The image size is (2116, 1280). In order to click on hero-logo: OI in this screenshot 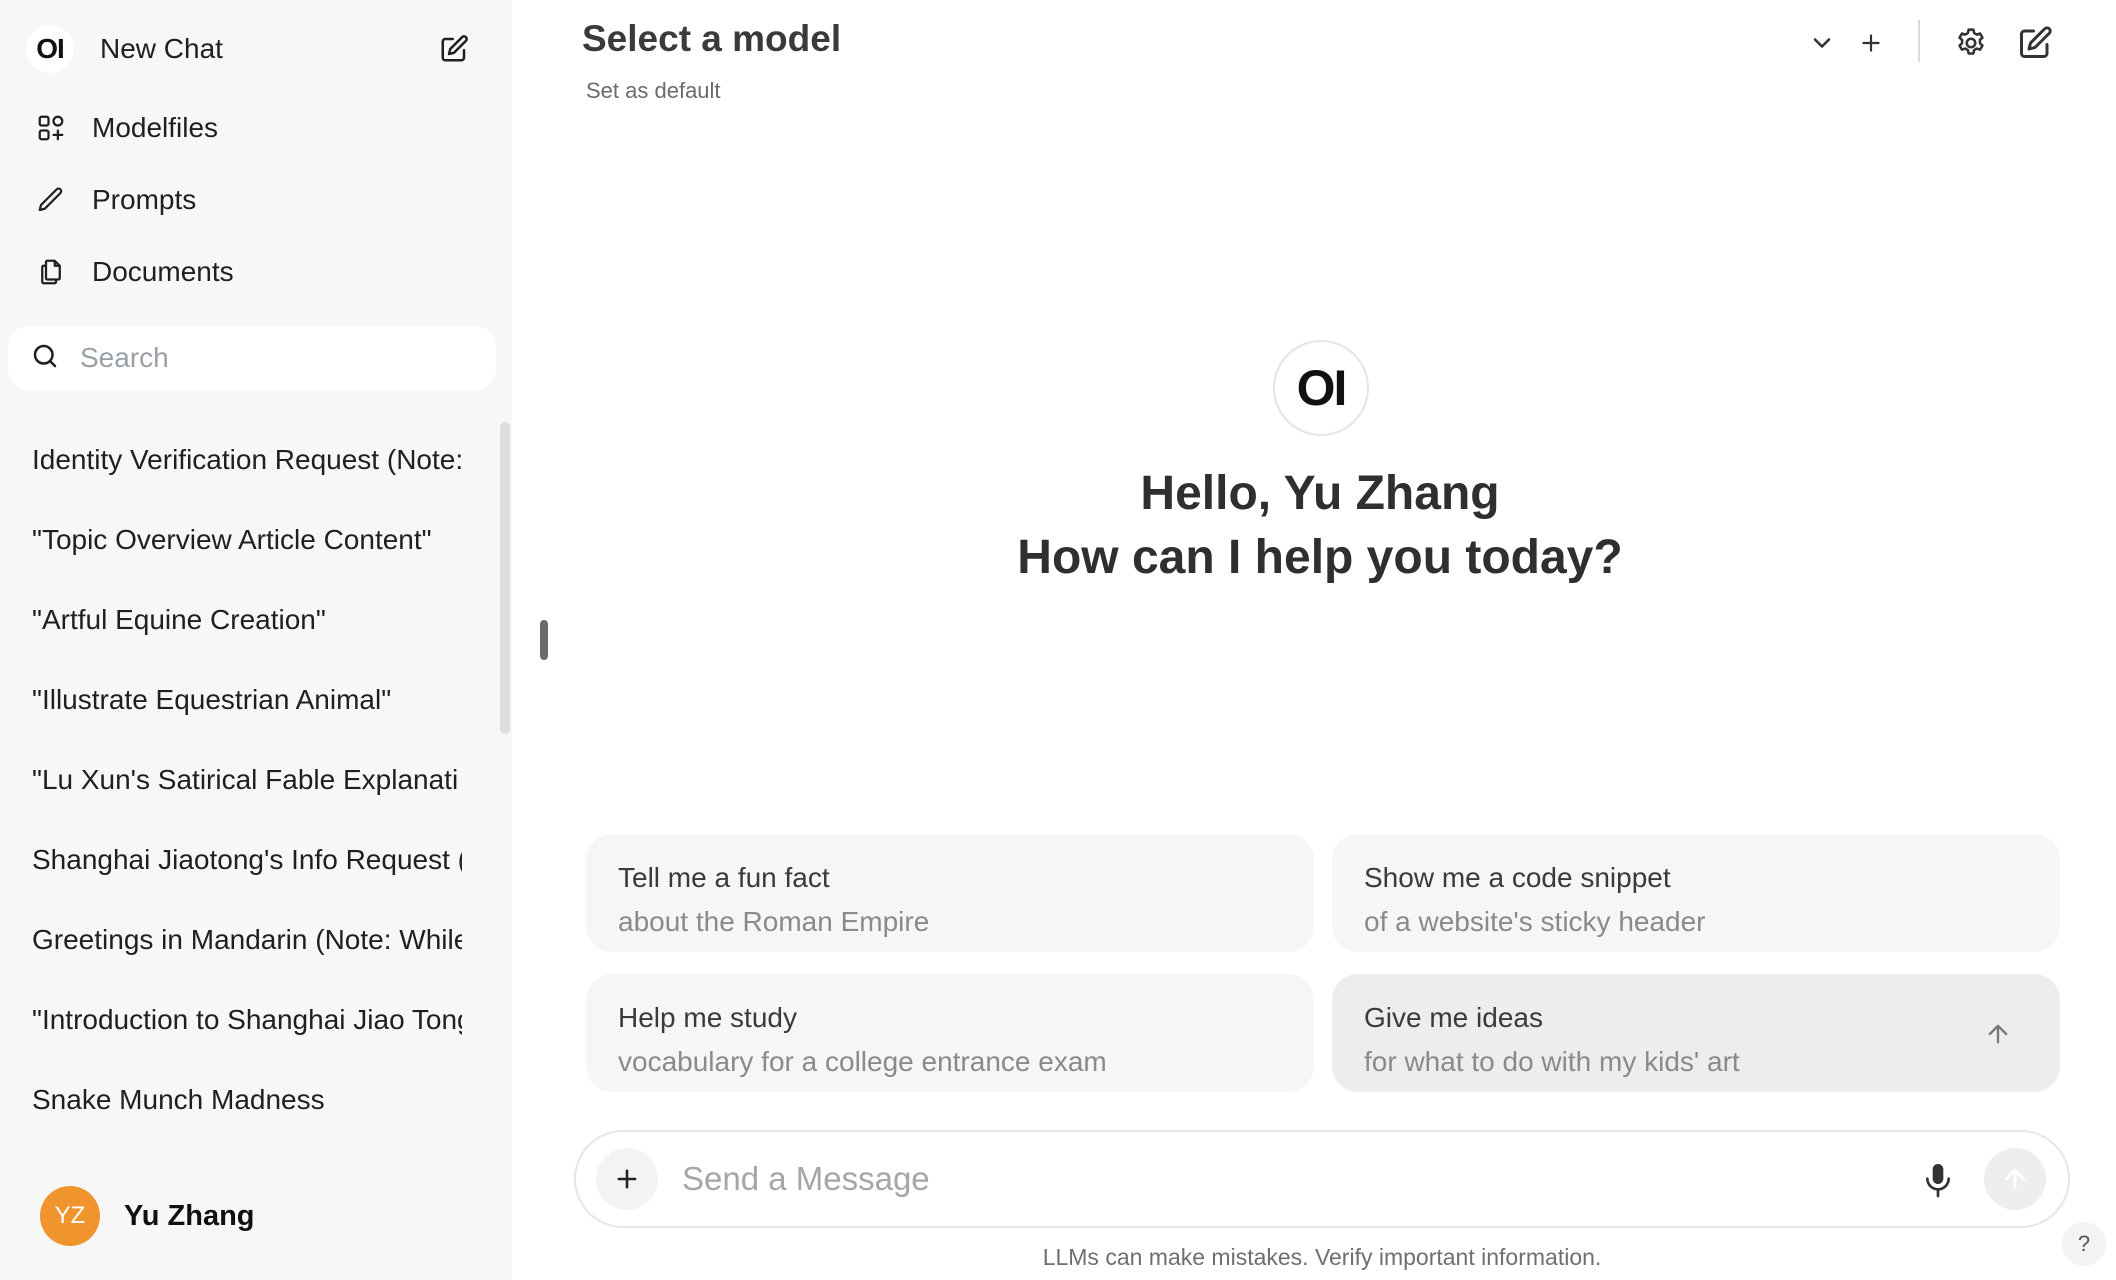, I will do `click(1321, 388)`.